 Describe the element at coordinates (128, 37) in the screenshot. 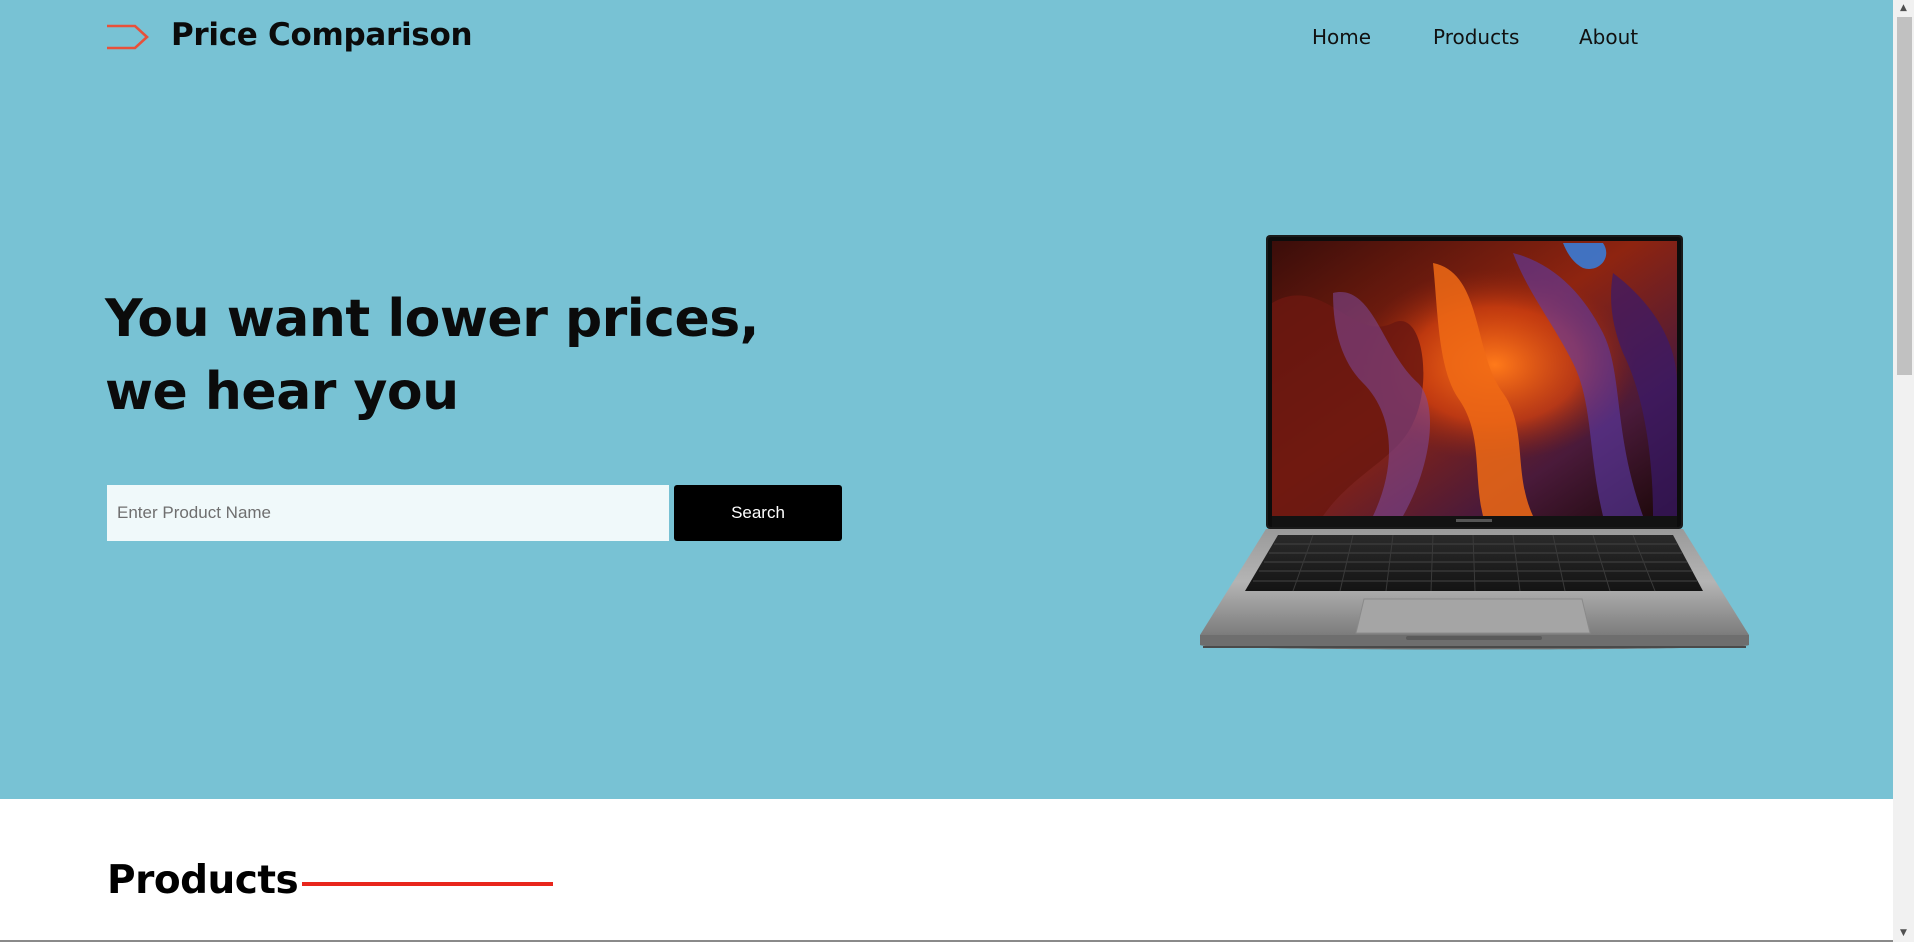

I see `tag-outline-icon` at that location.